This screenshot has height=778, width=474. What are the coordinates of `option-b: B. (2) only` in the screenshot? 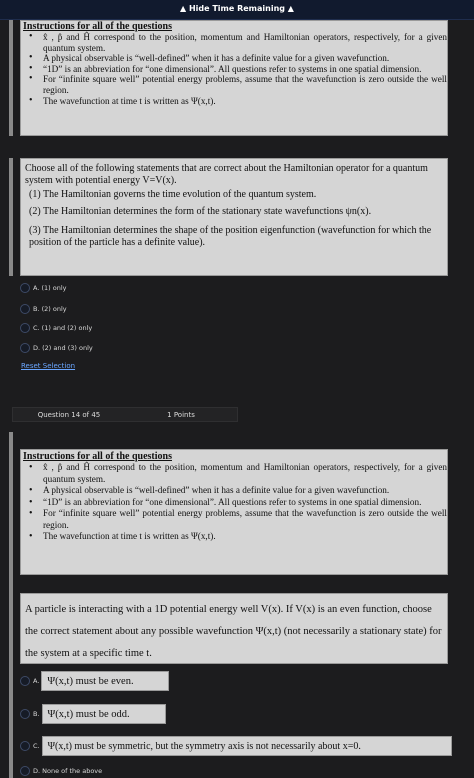 It's located at (43, 309).